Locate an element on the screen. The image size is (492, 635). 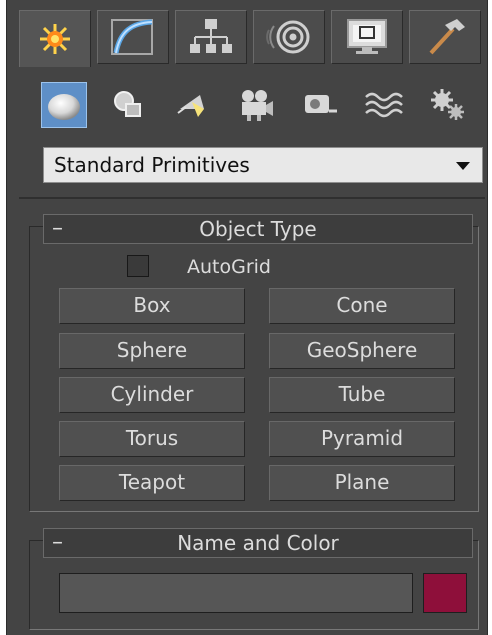
panel-divider is located at coordinates (252, 198).